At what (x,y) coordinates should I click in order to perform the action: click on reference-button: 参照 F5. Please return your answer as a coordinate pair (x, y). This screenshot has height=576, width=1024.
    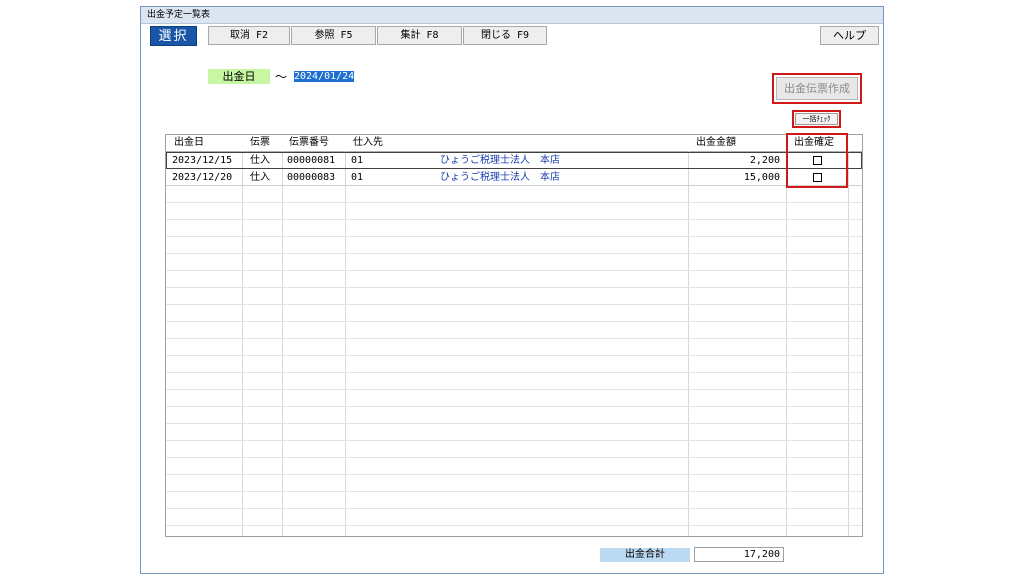
    Looking at the image, I should click on (333, 35).